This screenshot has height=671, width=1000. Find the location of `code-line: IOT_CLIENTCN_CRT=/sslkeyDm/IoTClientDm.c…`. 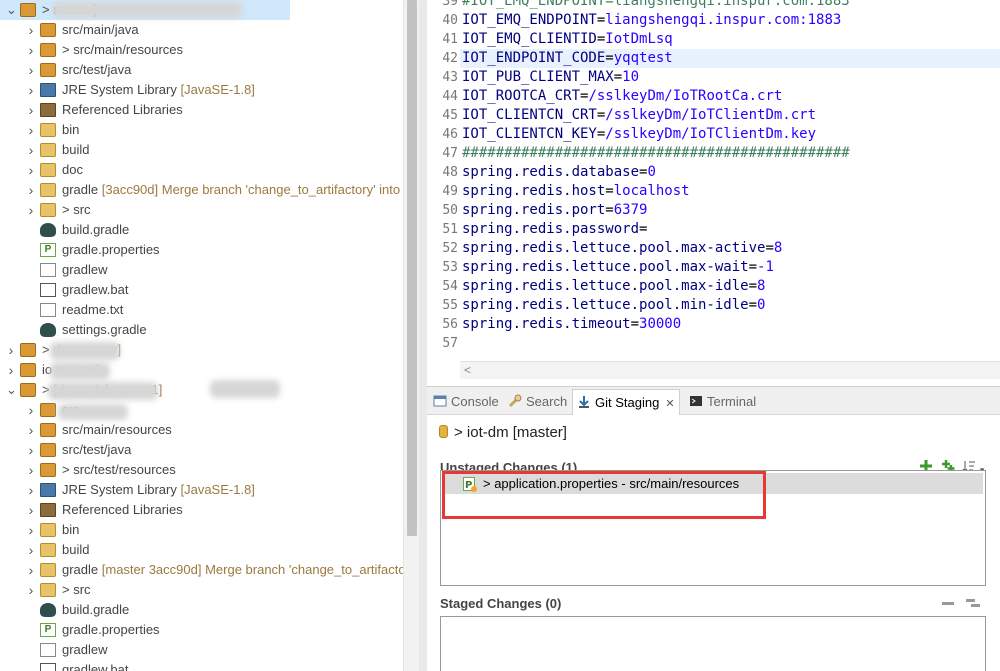

code-line: IOT_CLIENTCN_CRT=/sslkeyDm/IoTClientDm.c… is located at coordinates (639, 115).